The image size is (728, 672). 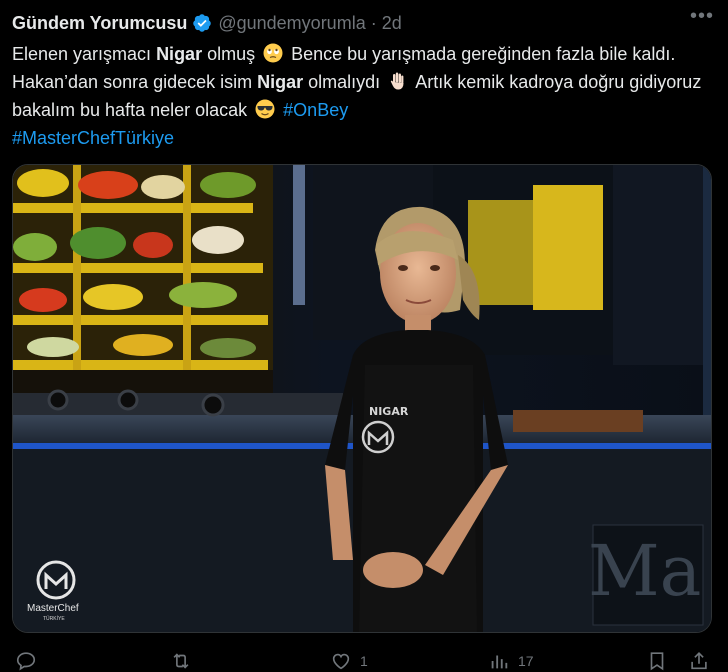 I want to click on views-count: 17, so click(x=526, y=661).